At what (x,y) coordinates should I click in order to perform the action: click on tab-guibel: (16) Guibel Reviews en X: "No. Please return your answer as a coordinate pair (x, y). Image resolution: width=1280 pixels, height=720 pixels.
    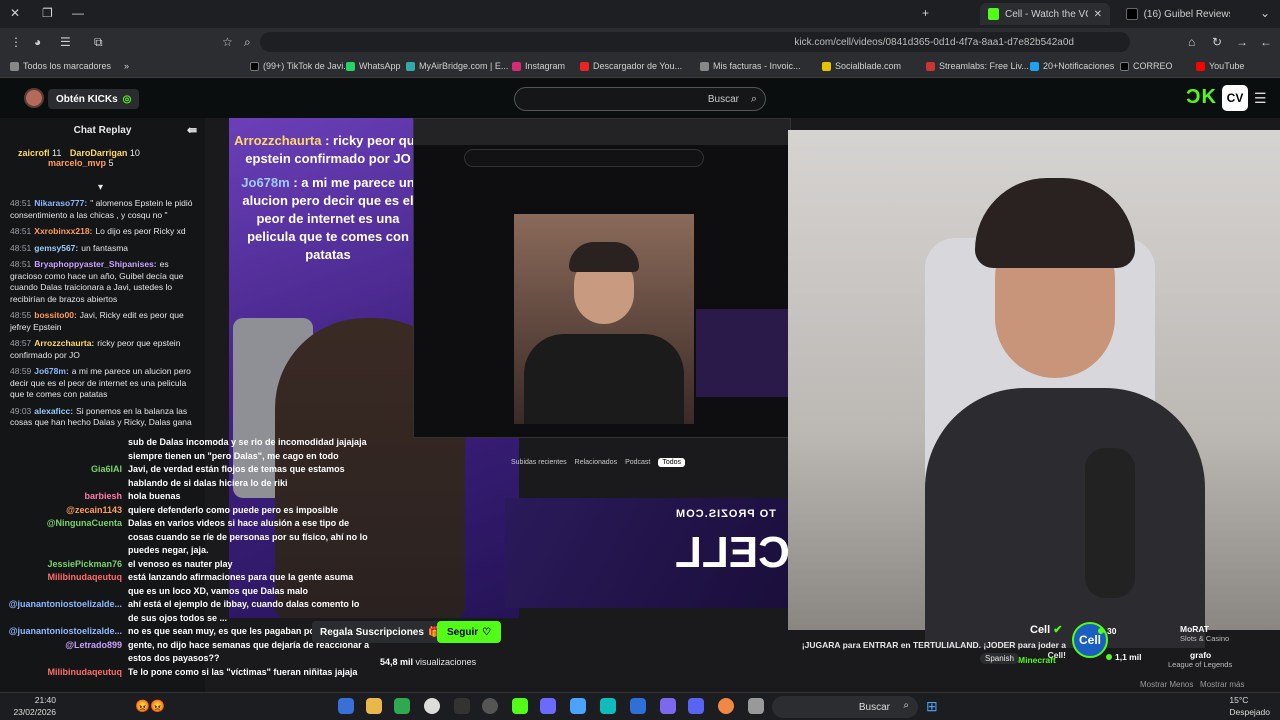
    Looking at the image, I should click on (1178, 14).